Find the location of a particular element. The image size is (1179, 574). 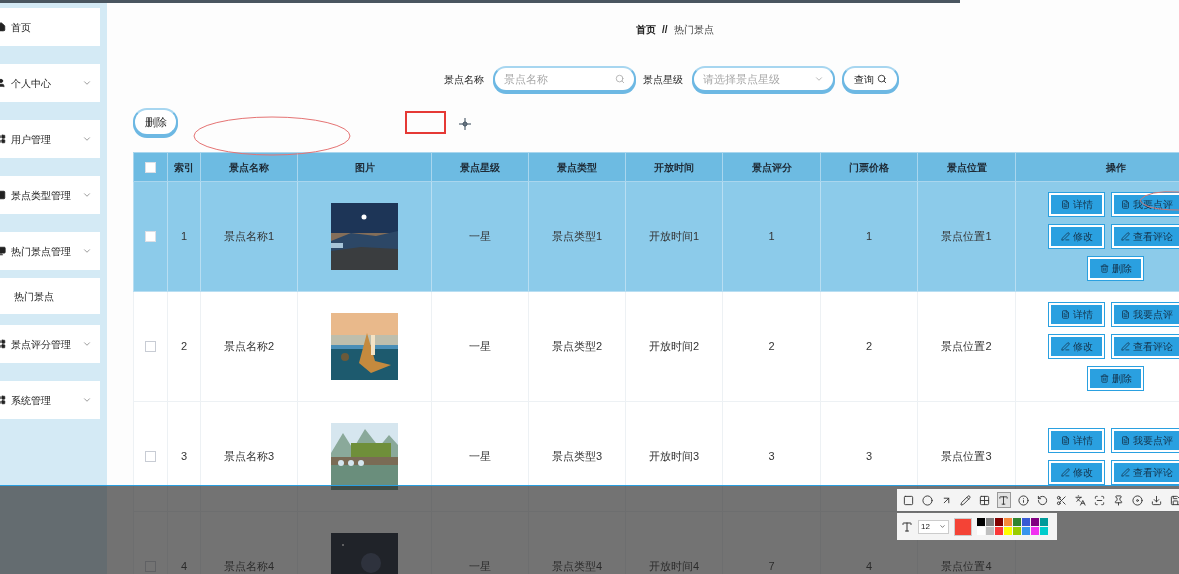

table-cell: 景点名称2 is located at coordinates (249, 346).